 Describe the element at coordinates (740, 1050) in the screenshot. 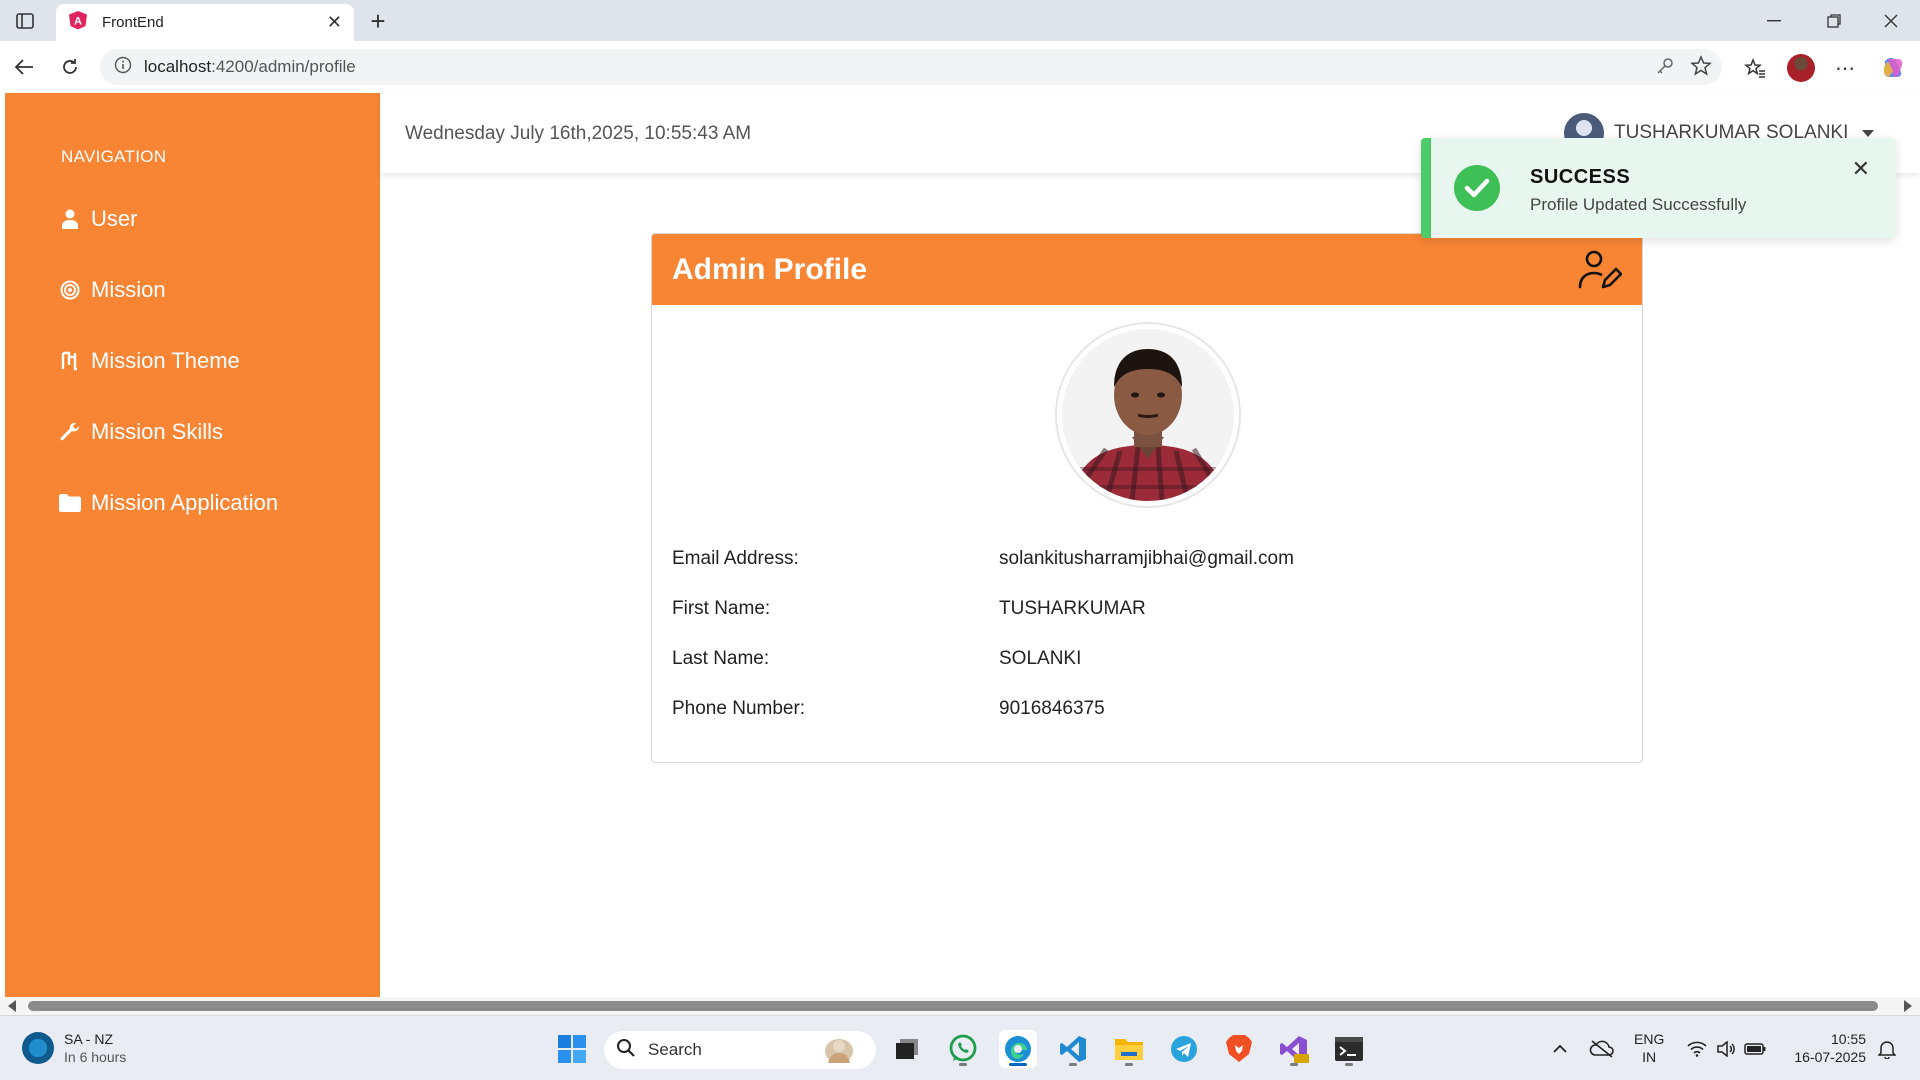

I see `taskbar-search: Search` at that location.